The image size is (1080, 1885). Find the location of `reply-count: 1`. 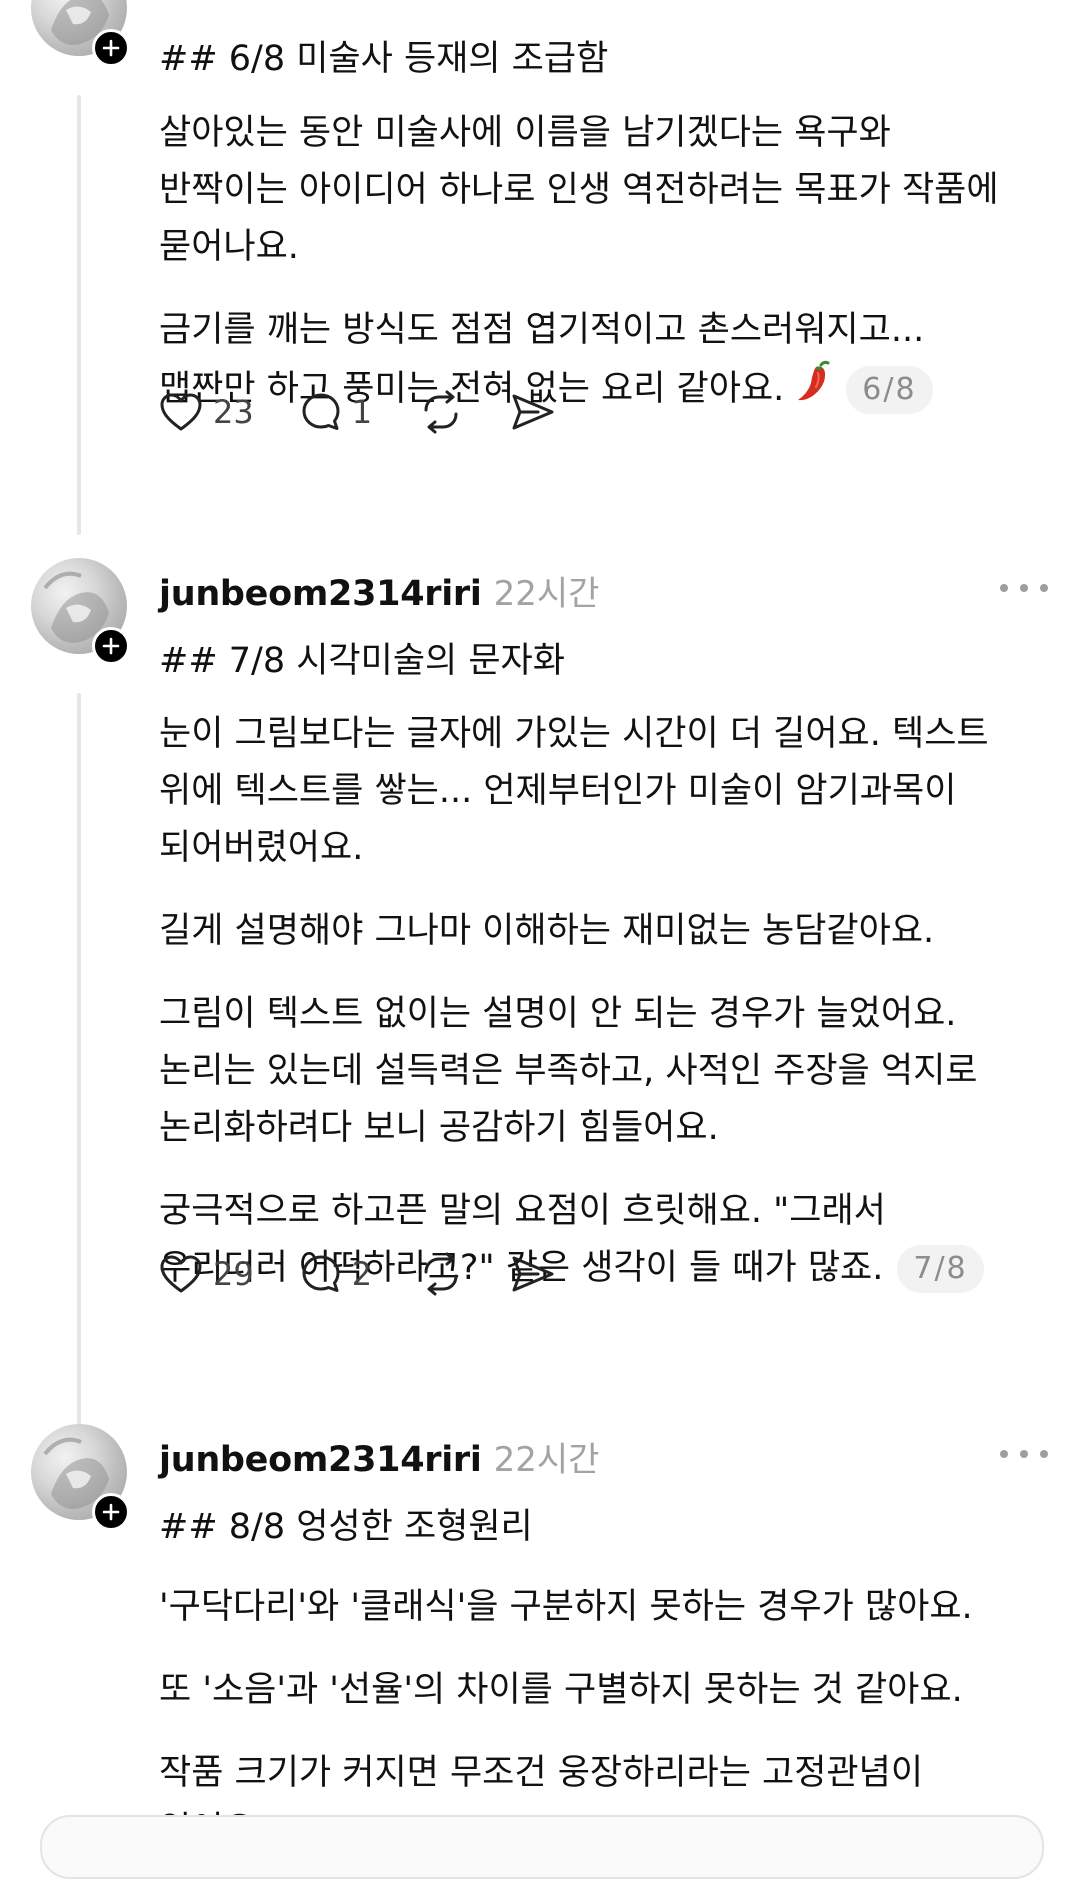

reply-count: 1 is located at coordinates (362, 412).